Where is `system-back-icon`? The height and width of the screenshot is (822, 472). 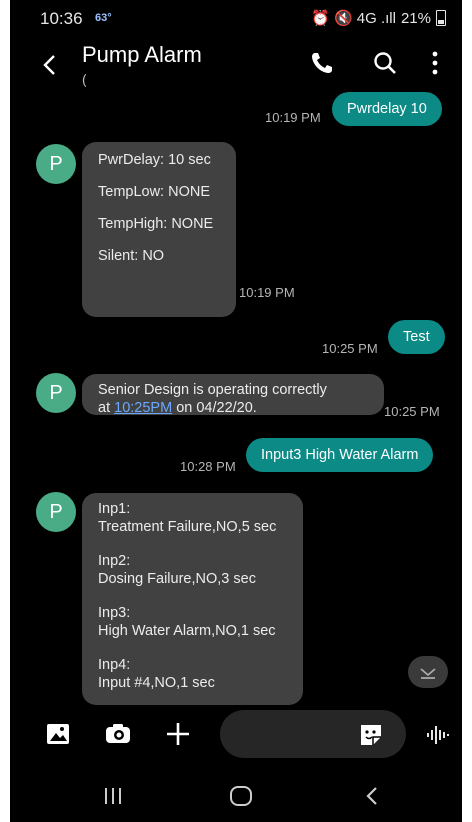
system-back-icon is located at coordinates (373, 796).